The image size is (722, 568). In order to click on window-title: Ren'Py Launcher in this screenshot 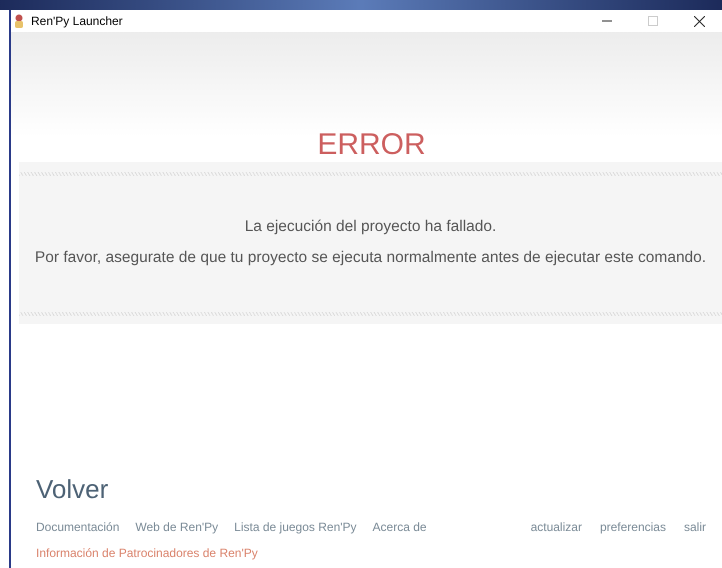, I will do `click(77, 21)`.